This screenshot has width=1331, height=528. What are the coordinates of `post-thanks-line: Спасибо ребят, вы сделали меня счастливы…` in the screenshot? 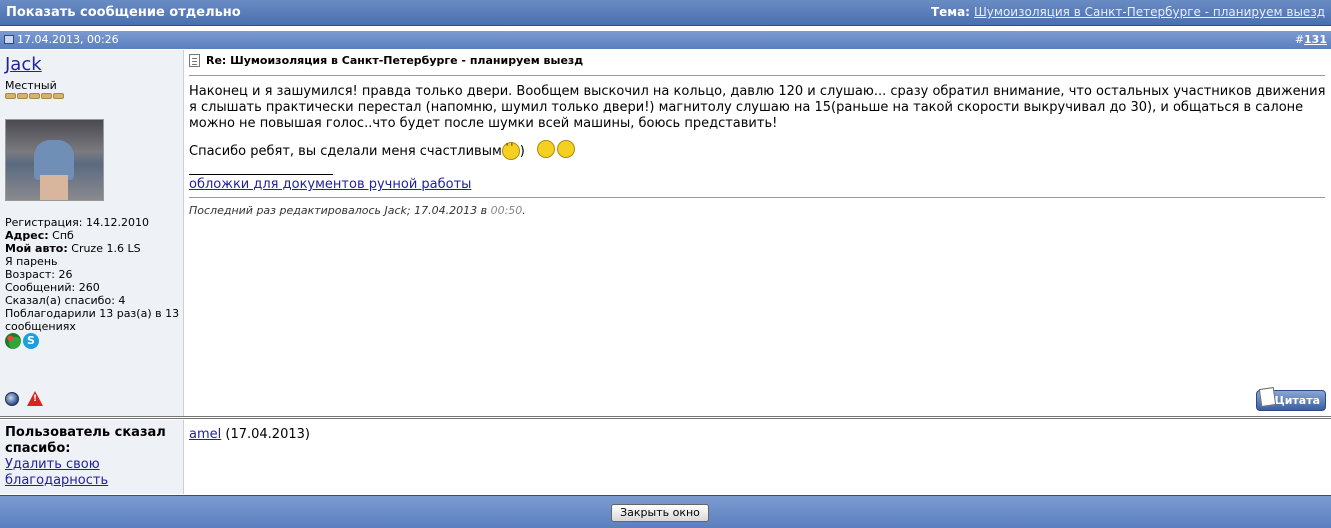 It's located at (383, 151).